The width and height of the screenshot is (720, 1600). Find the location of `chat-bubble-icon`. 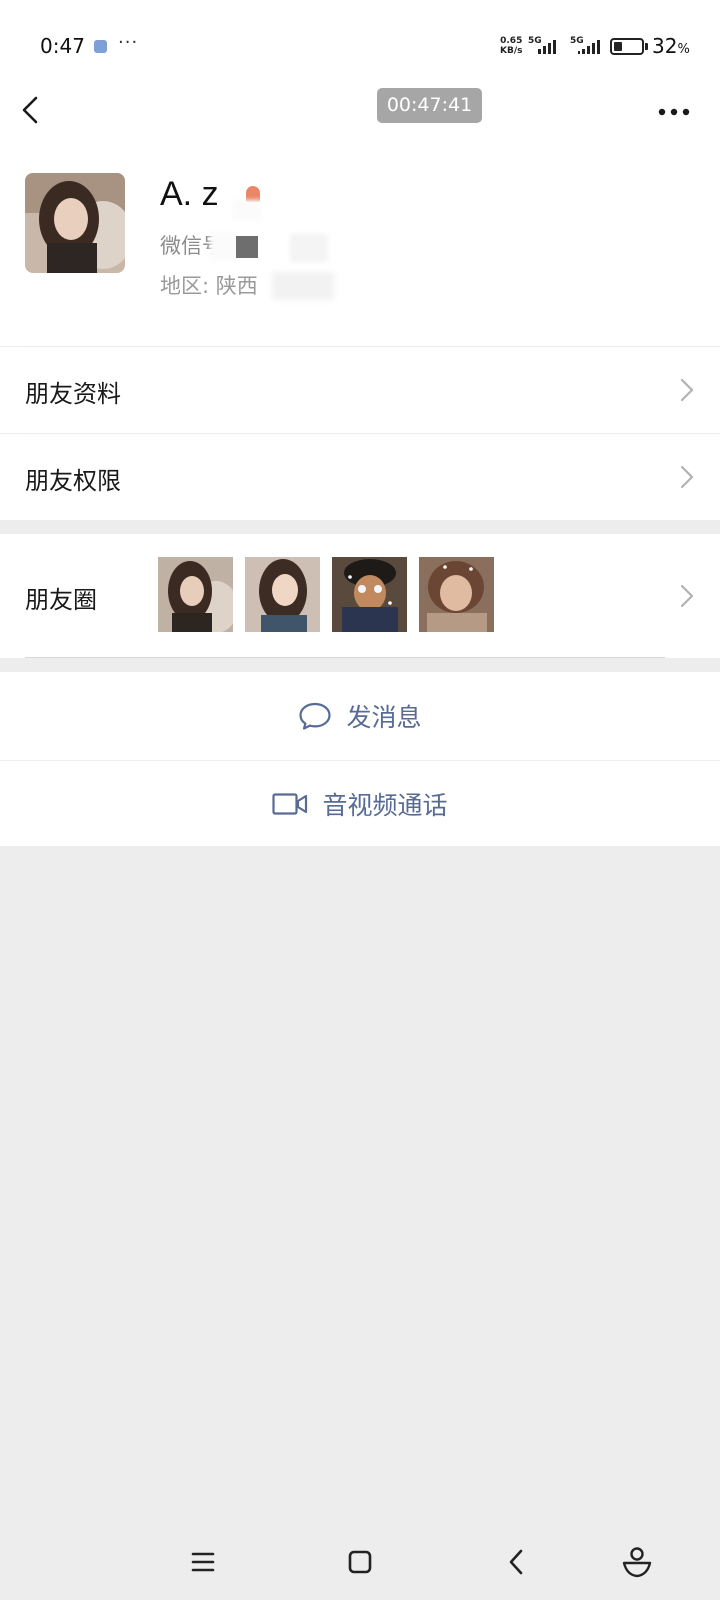

chat-bubble-icon is located at coordinates (315, 716).